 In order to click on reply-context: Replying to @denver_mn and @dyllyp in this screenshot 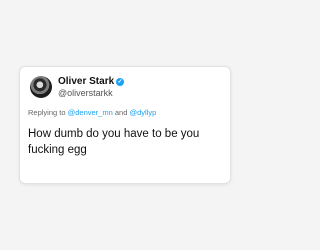, I will do `click(125, 112)`.